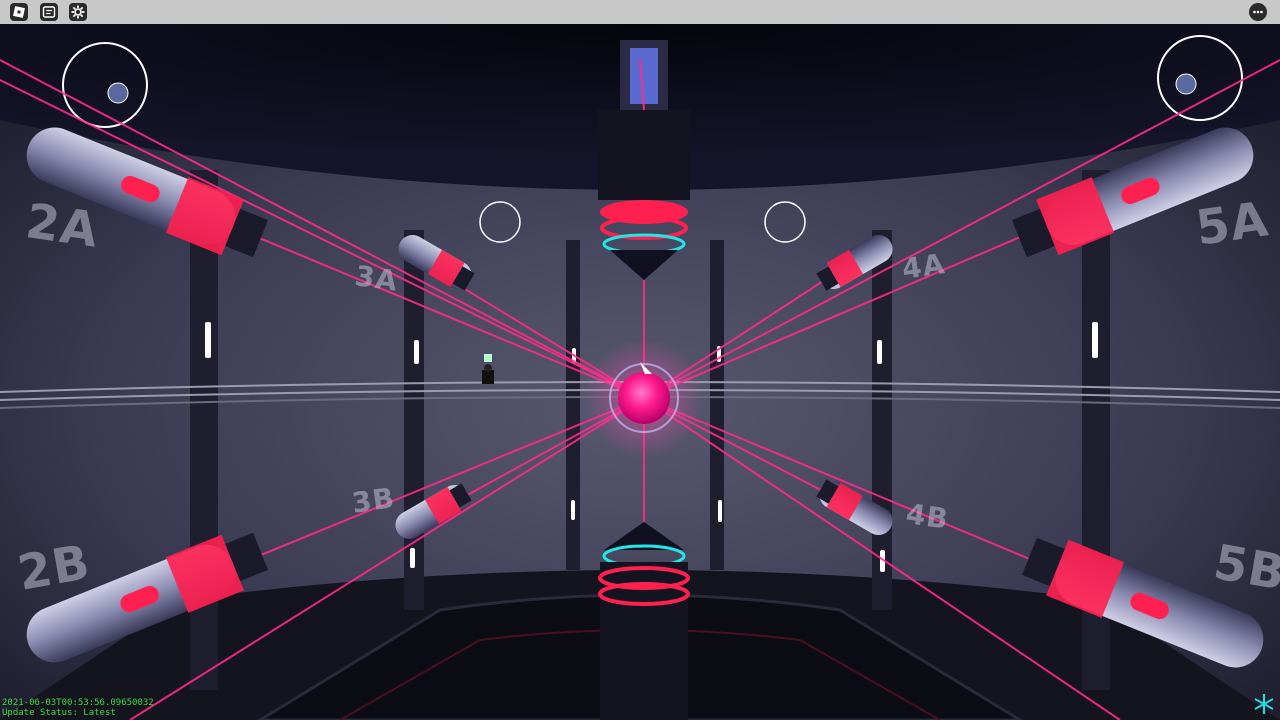  Describe the element at coordinates (373, 500) in the screenshot. I see `wall-label-3b: 3B` at that location.